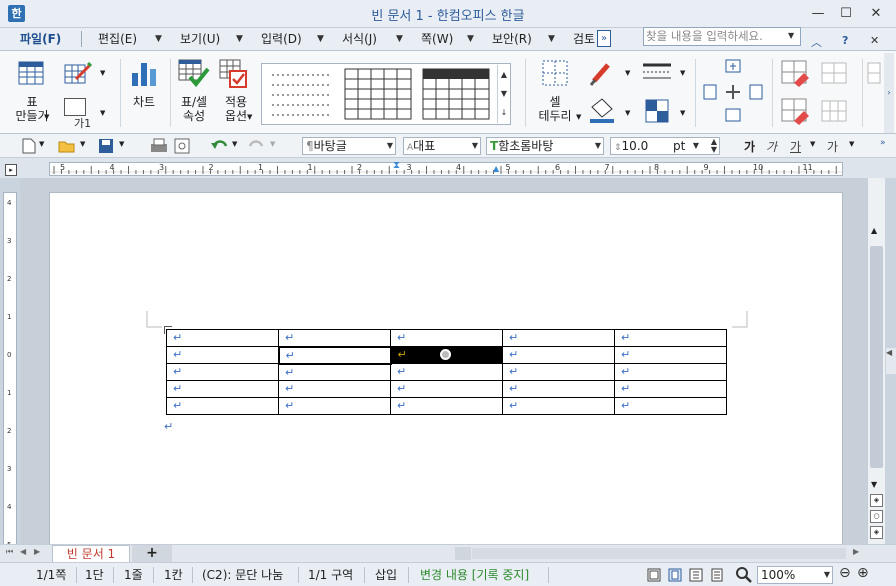 This screenshot has width=896, height=586. What do you see at coordinates (117, 39) in the screenshot?
I see `menu-edit: 편집(E)` at bounding box center [117, 39].